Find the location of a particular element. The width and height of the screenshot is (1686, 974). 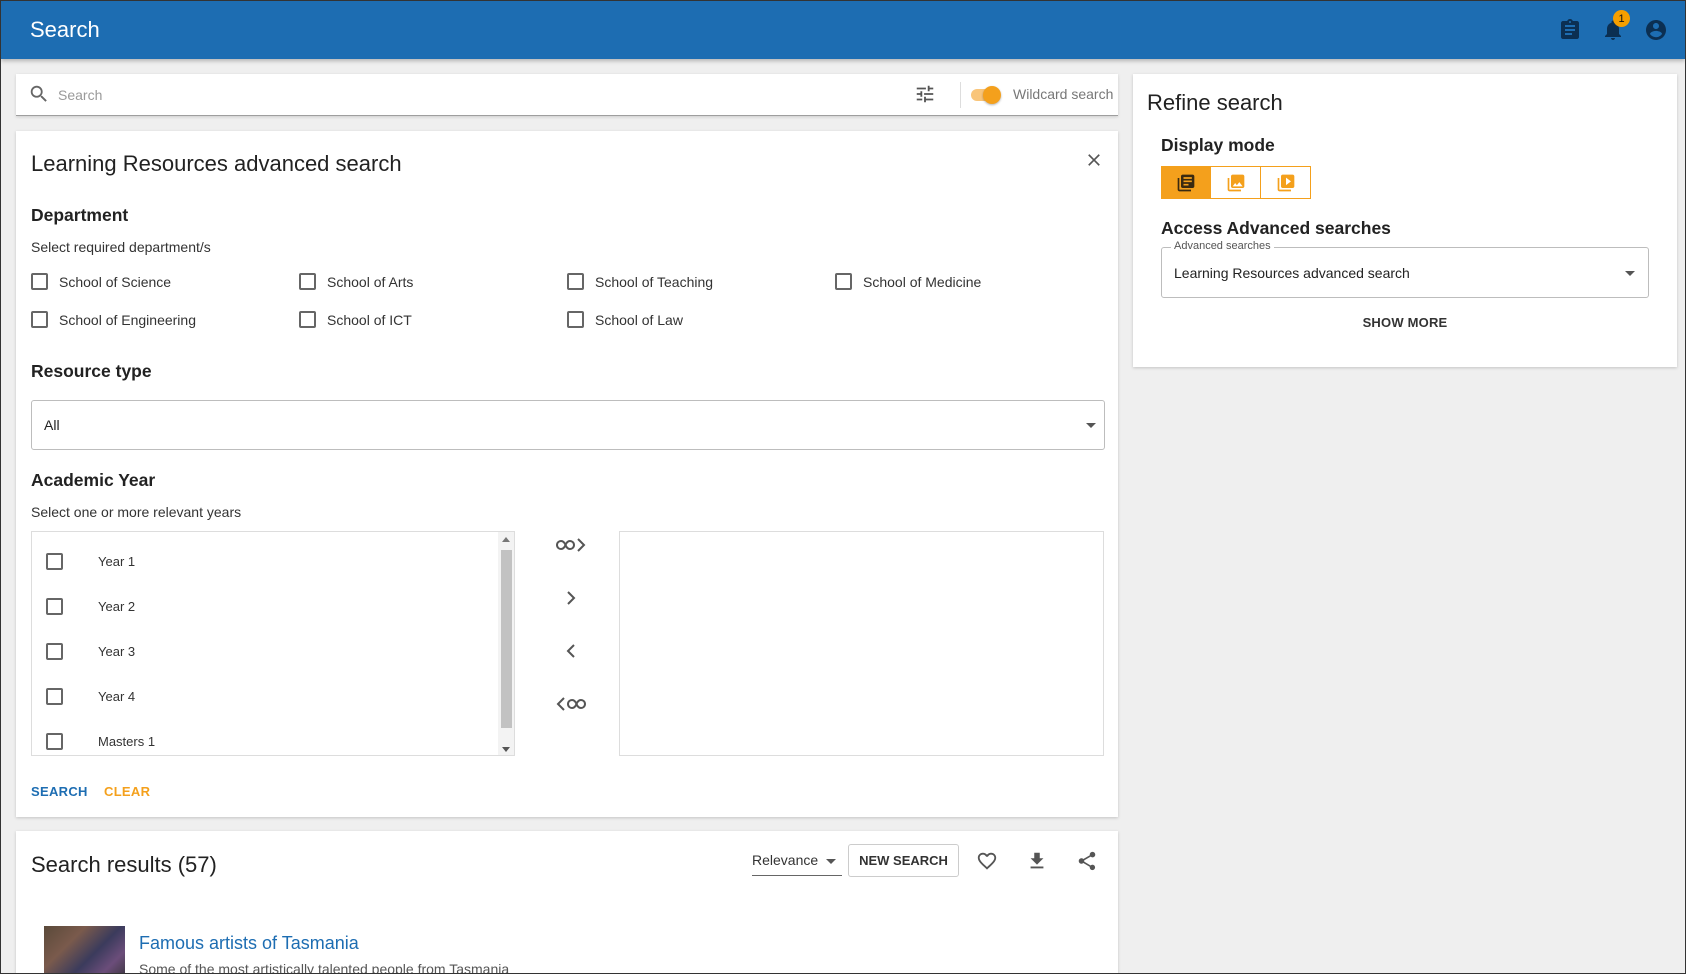

image-icon is located at coordinates (1235, 182).